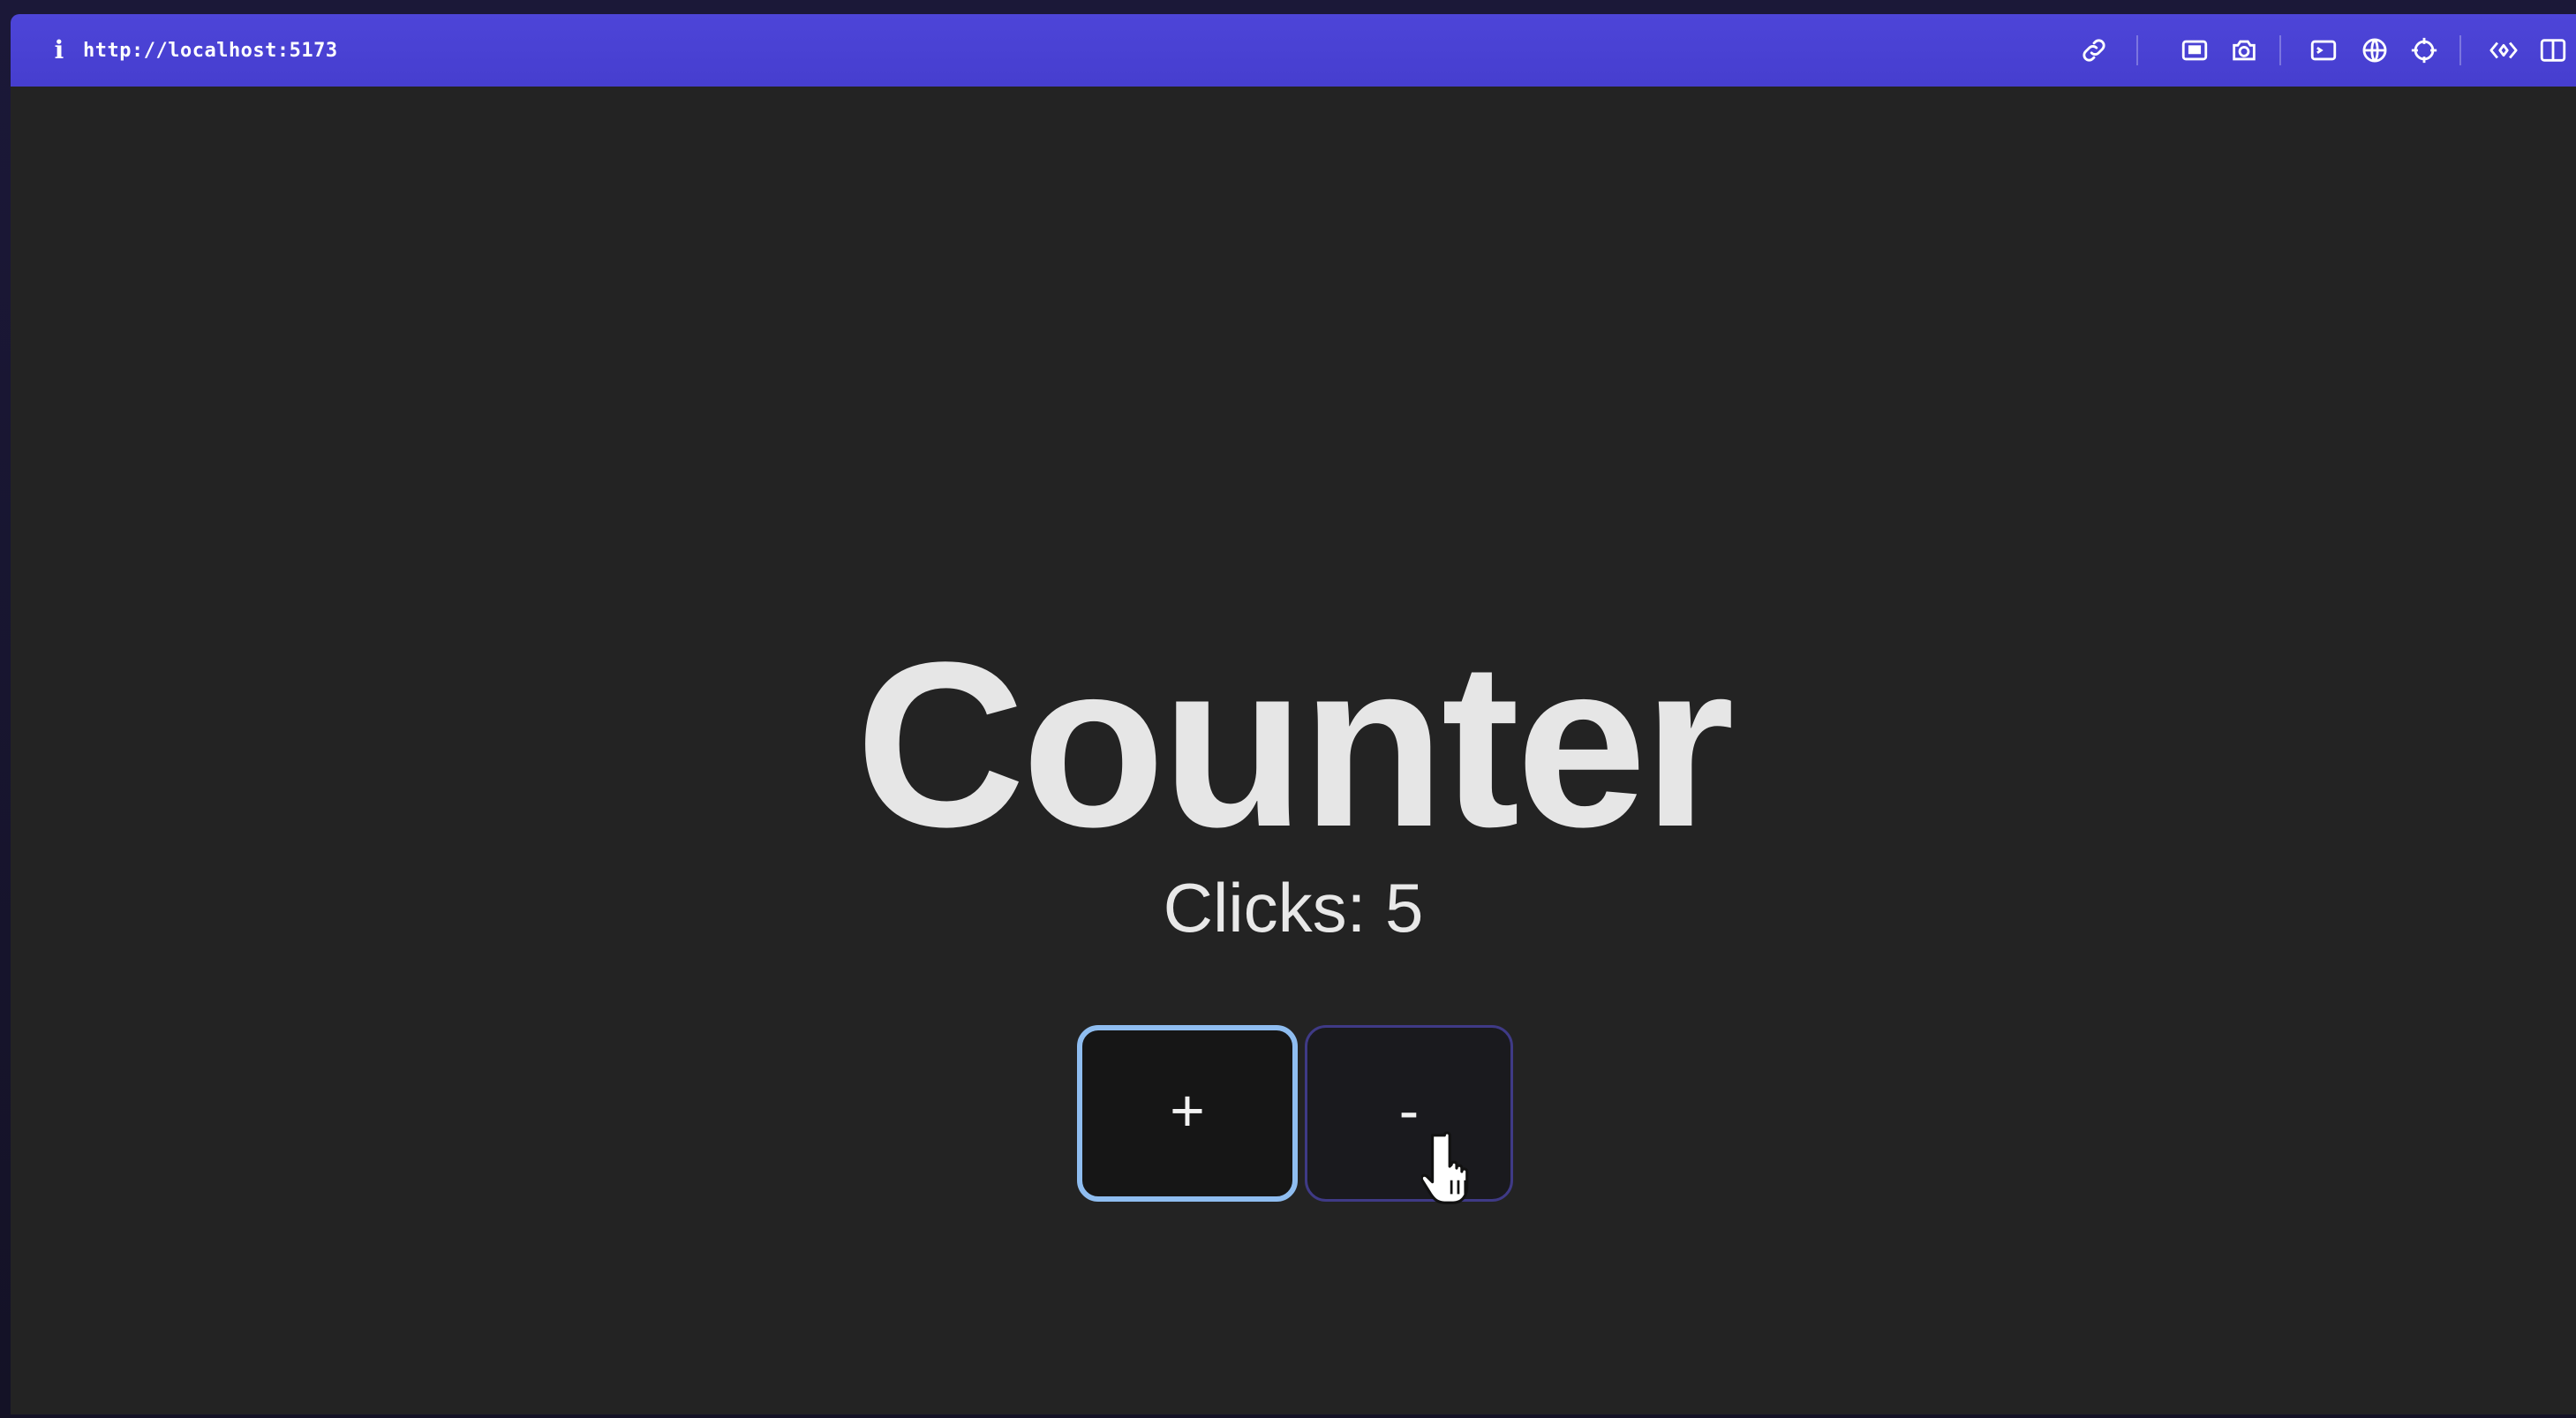 The height and width of the screenshot is (1418, 2576). I want to click on capture-area-icon, so click(2195, 50).